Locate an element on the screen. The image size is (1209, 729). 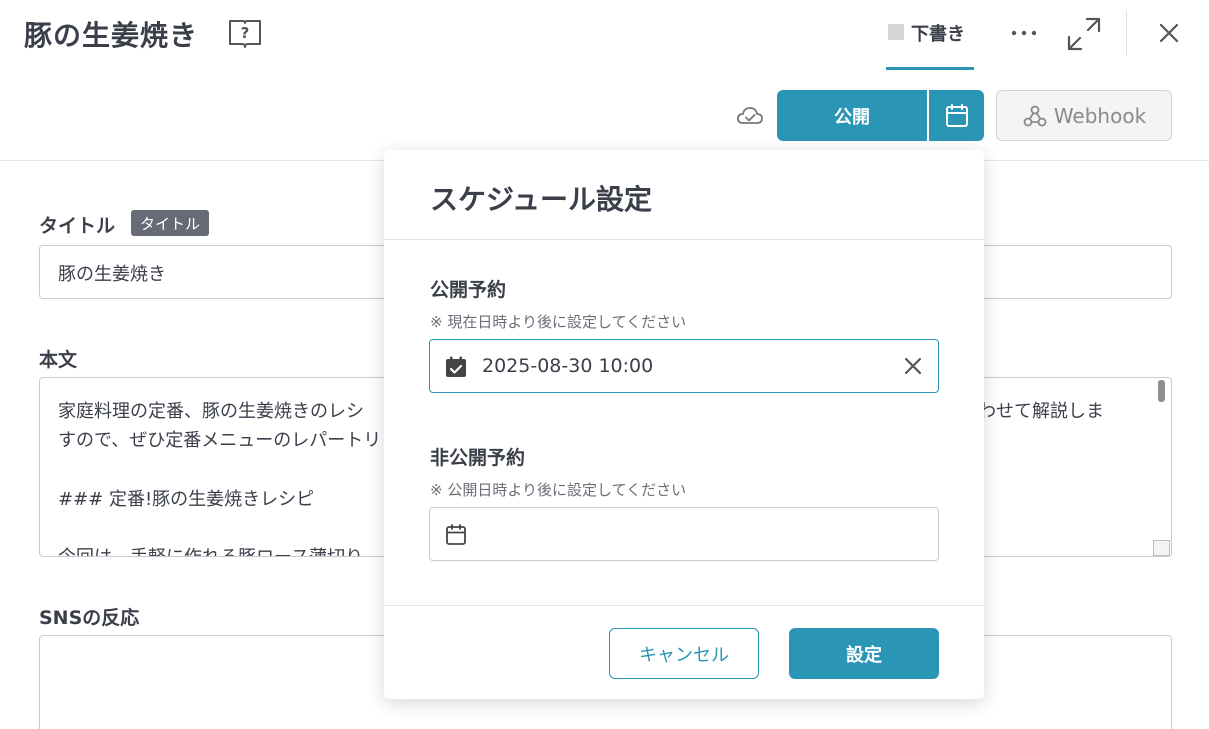
help-book-icon: ? is located at coordinates (245, 33).